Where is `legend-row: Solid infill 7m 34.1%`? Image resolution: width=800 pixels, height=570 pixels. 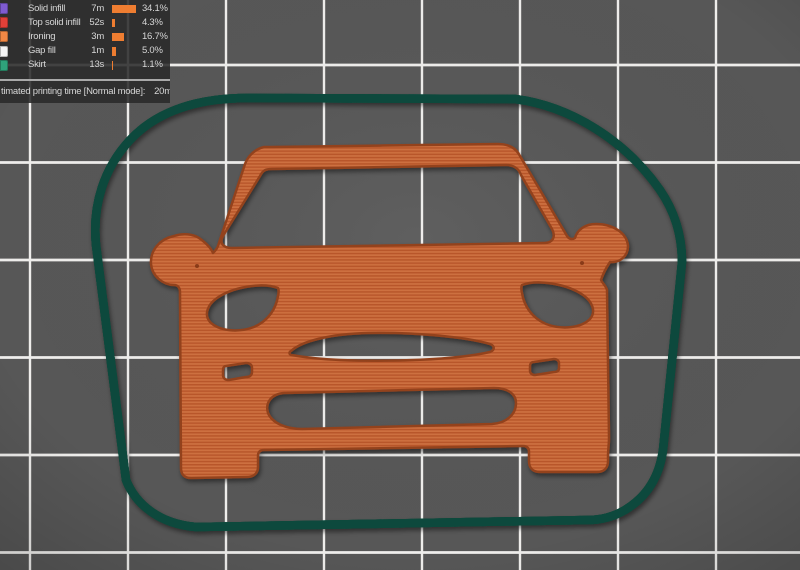
legend-row: Solid infill 7m 34.1% is located at coordinates (85, 9).